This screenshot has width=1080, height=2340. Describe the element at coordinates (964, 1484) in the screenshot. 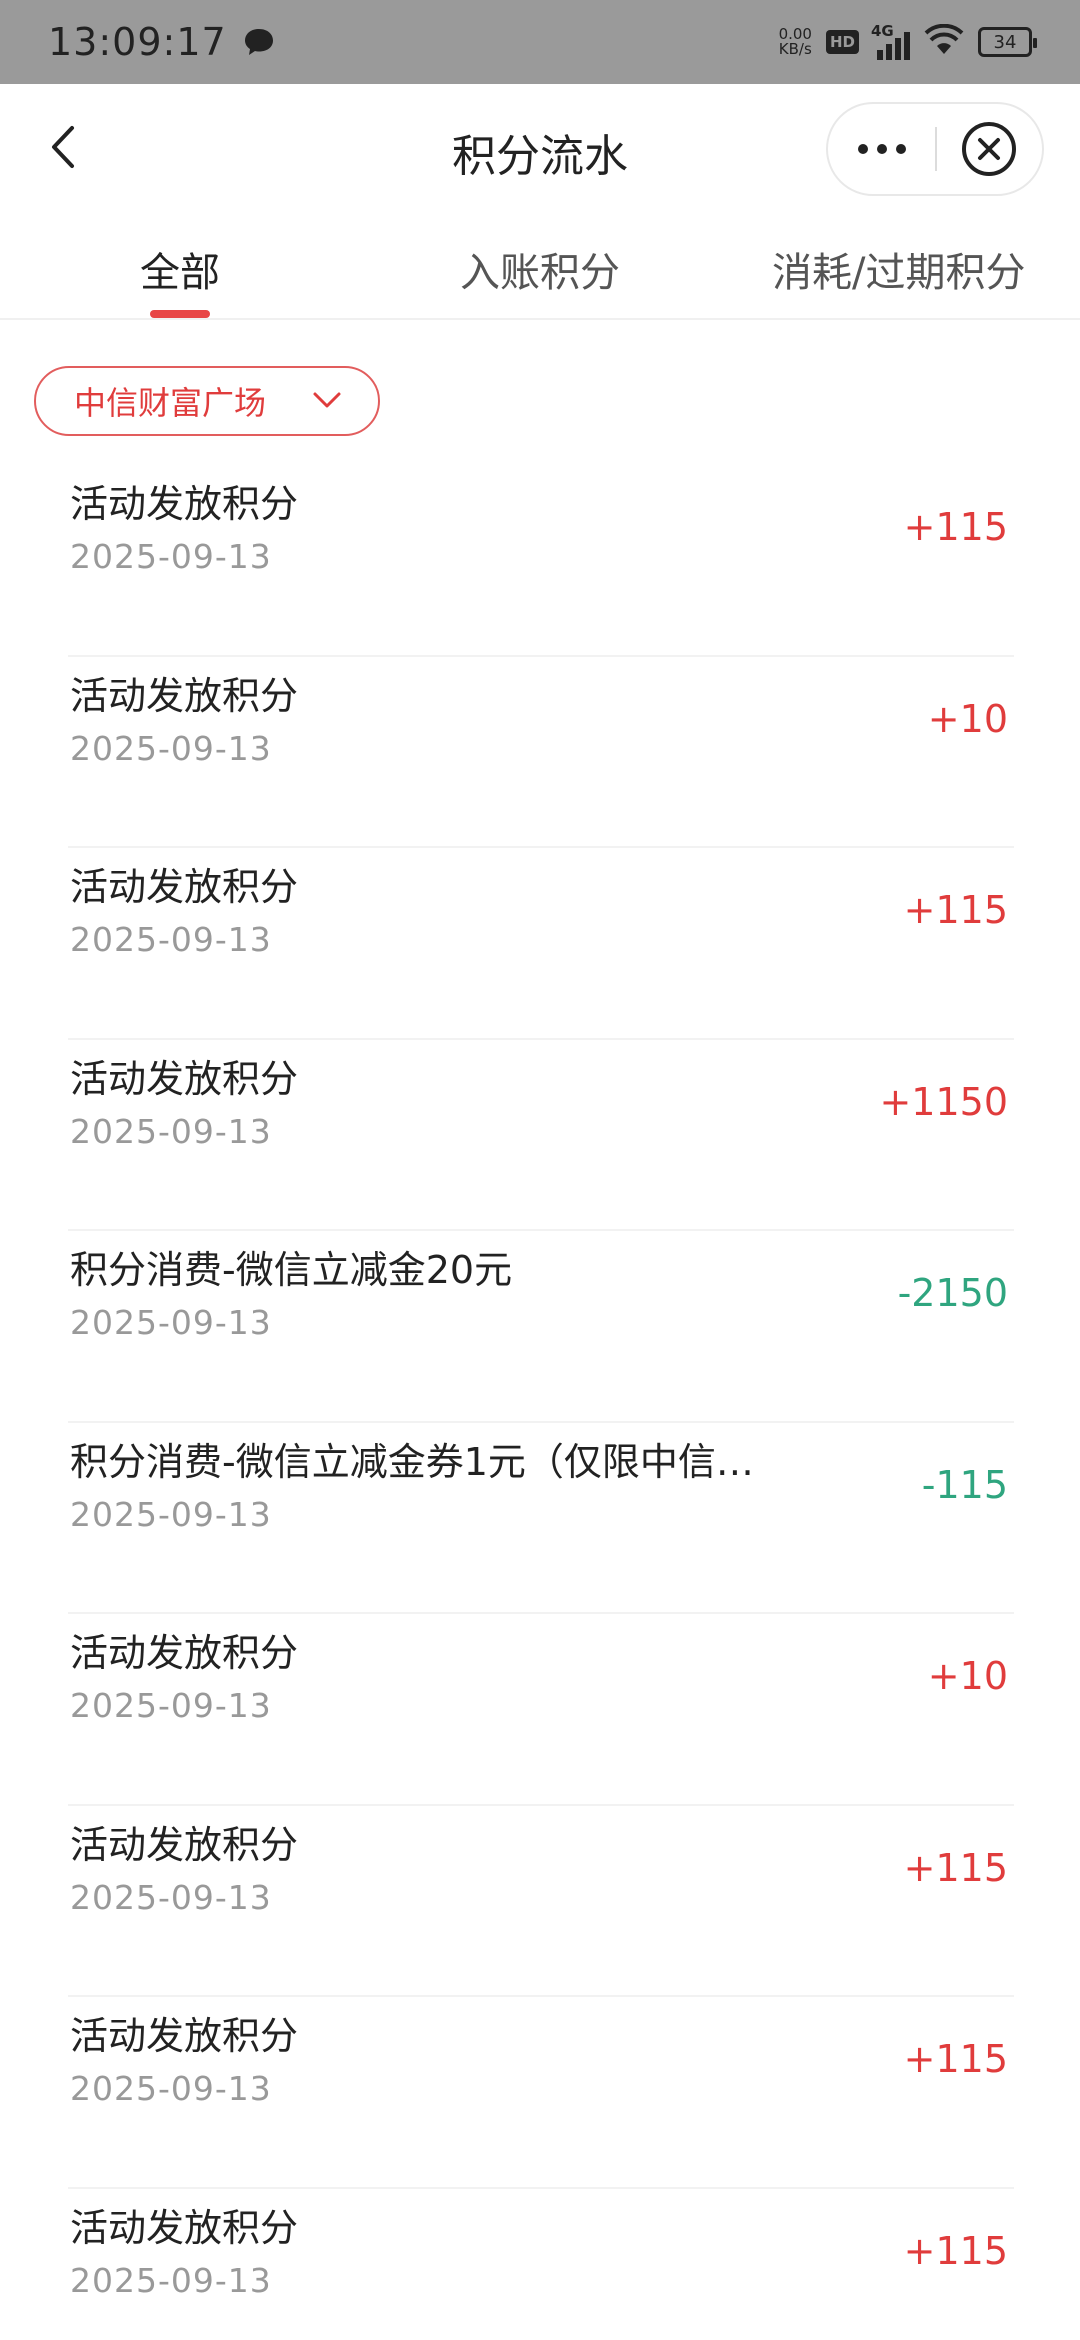

I see `record-amount: -115` at that location.